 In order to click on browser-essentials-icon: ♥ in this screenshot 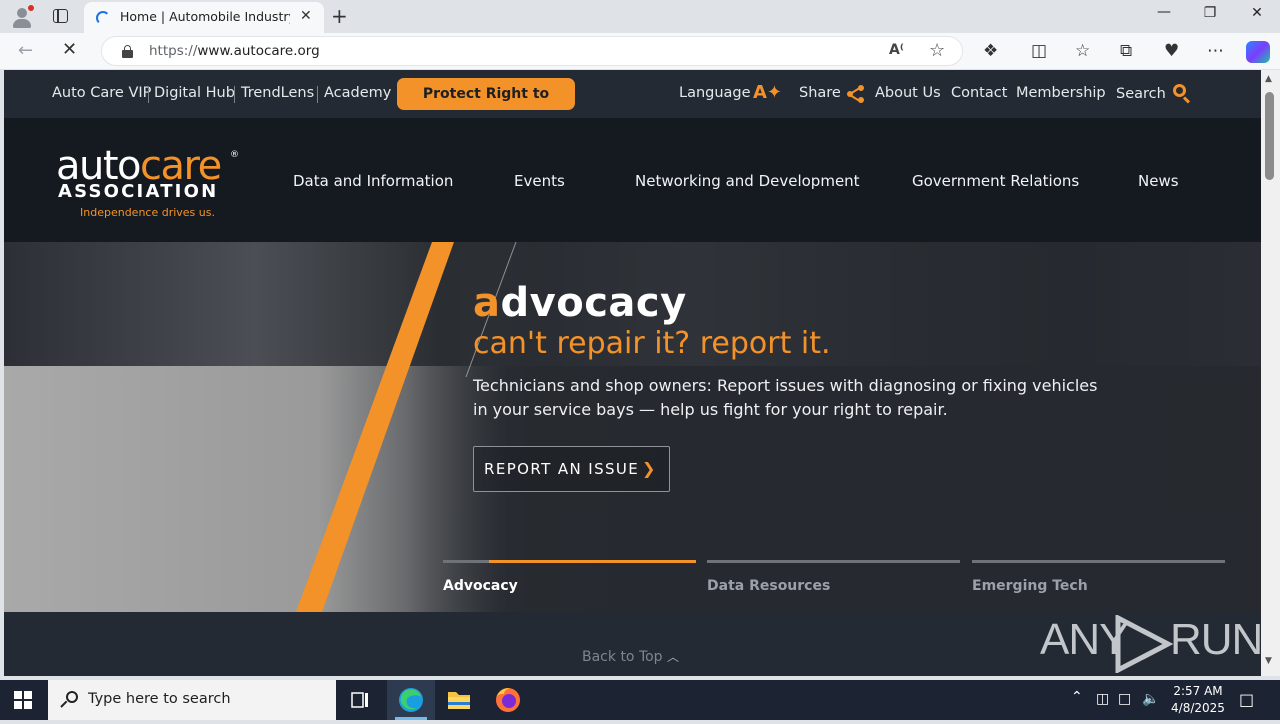, I will do `click(1171, 51)`.